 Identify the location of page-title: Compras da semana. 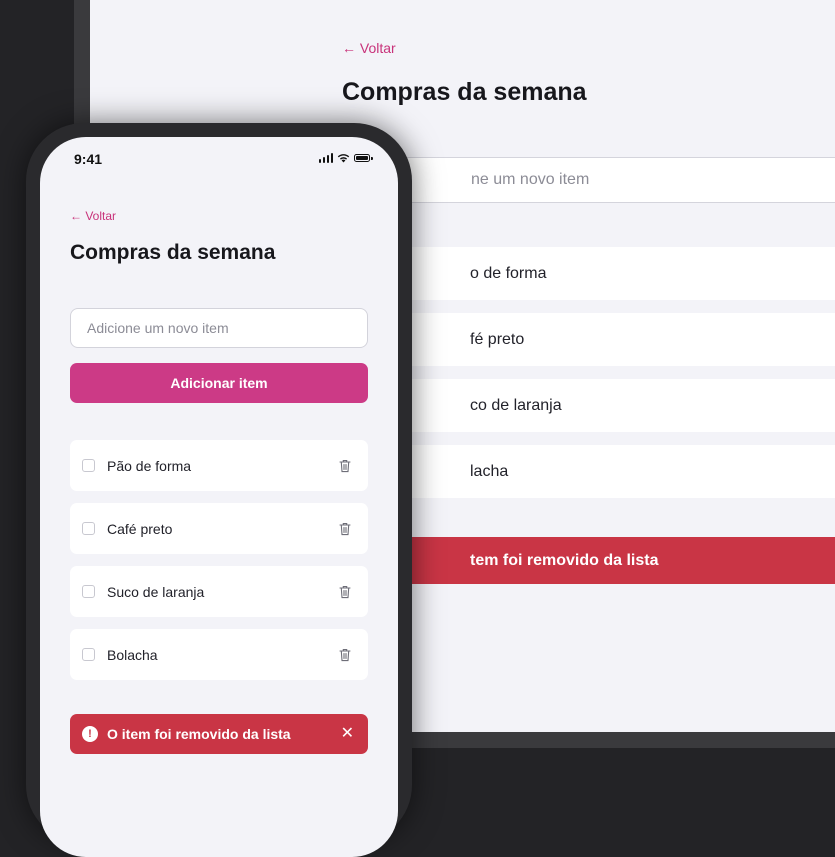
(173, 252).